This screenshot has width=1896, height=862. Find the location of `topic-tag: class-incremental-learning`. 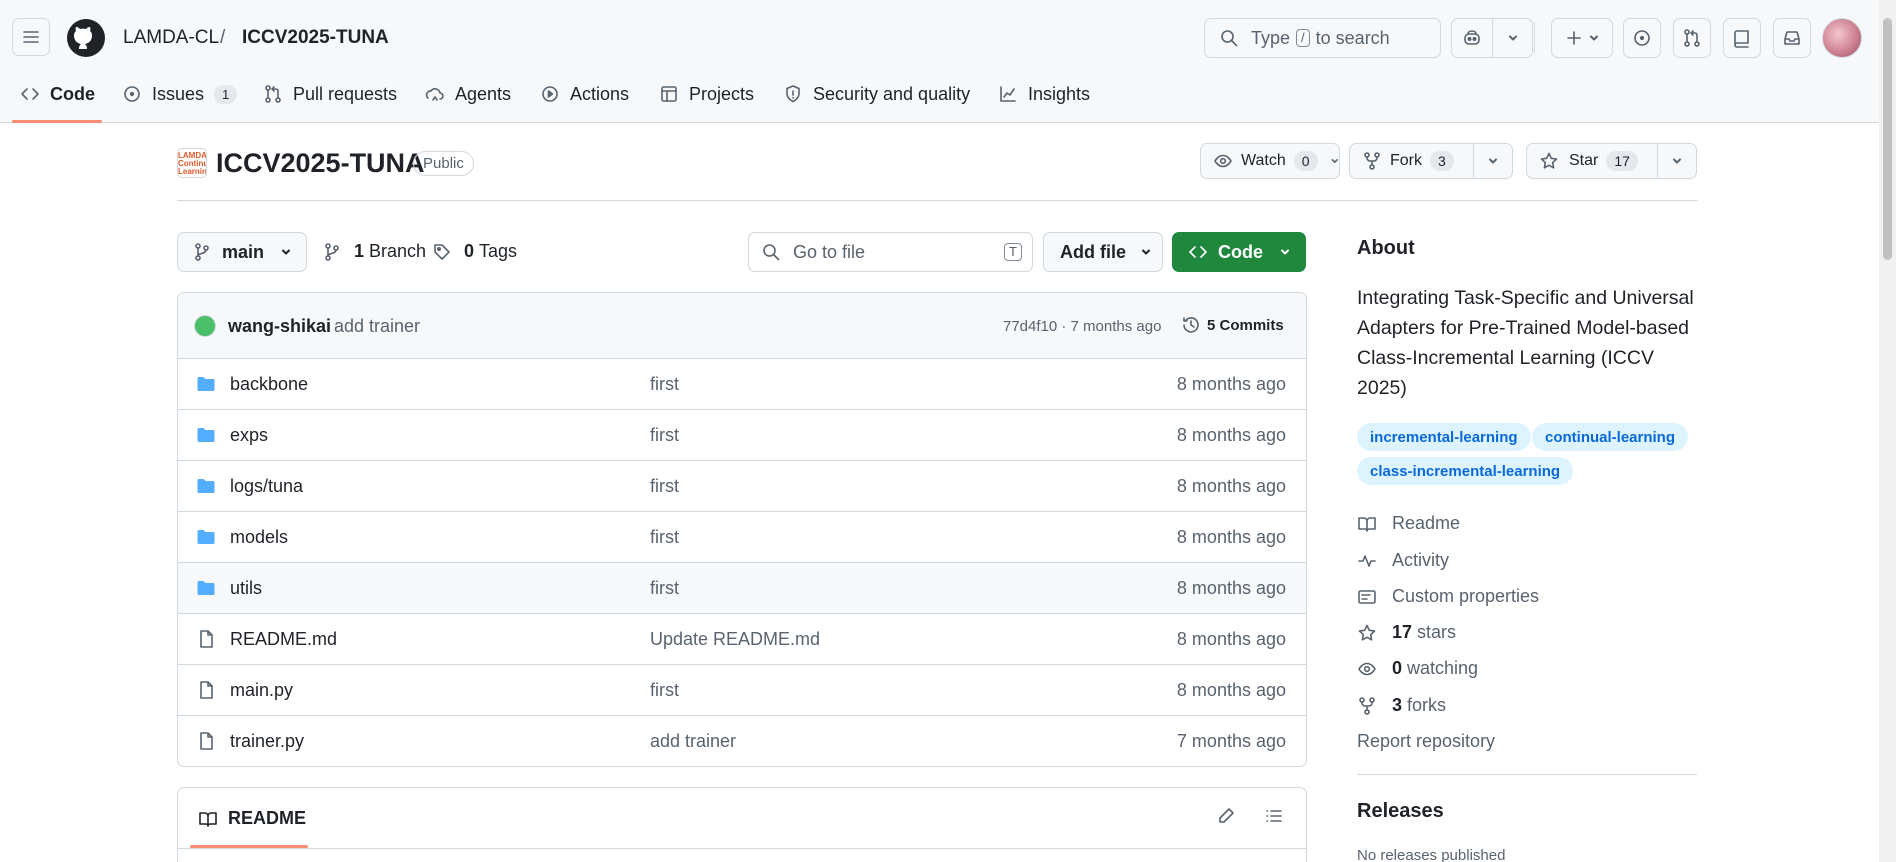

topic-tag: class-incremental-learning is located at coordinates (1465, 471).